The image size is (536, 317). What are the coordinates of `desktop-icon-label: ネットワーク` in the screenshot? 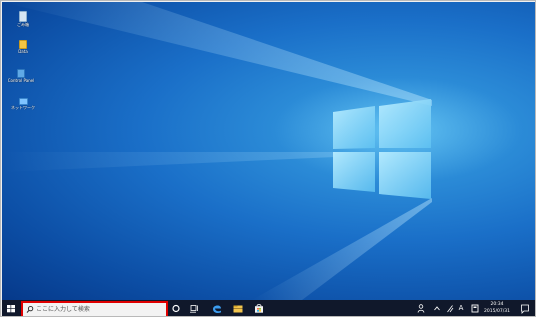 It's located at (23, 107).